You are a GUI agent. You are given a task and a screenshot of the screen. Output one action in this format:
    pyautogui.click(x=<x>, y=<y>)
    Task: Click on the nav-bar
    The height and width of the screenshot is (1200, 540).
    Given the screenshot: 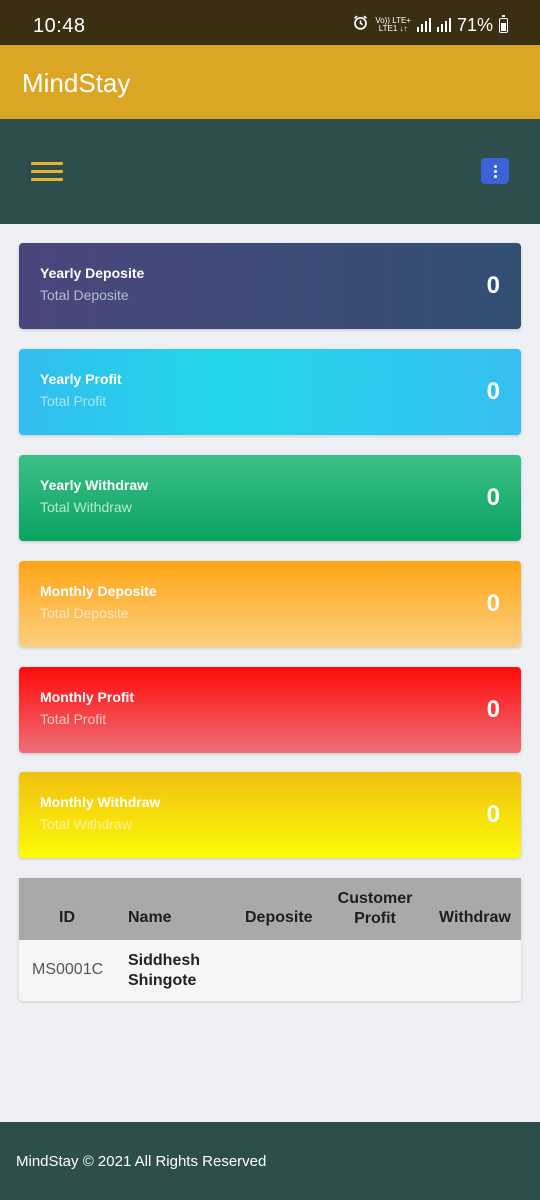 What is the action you would take?
    pyautogui.click(x=270, y=171)
    